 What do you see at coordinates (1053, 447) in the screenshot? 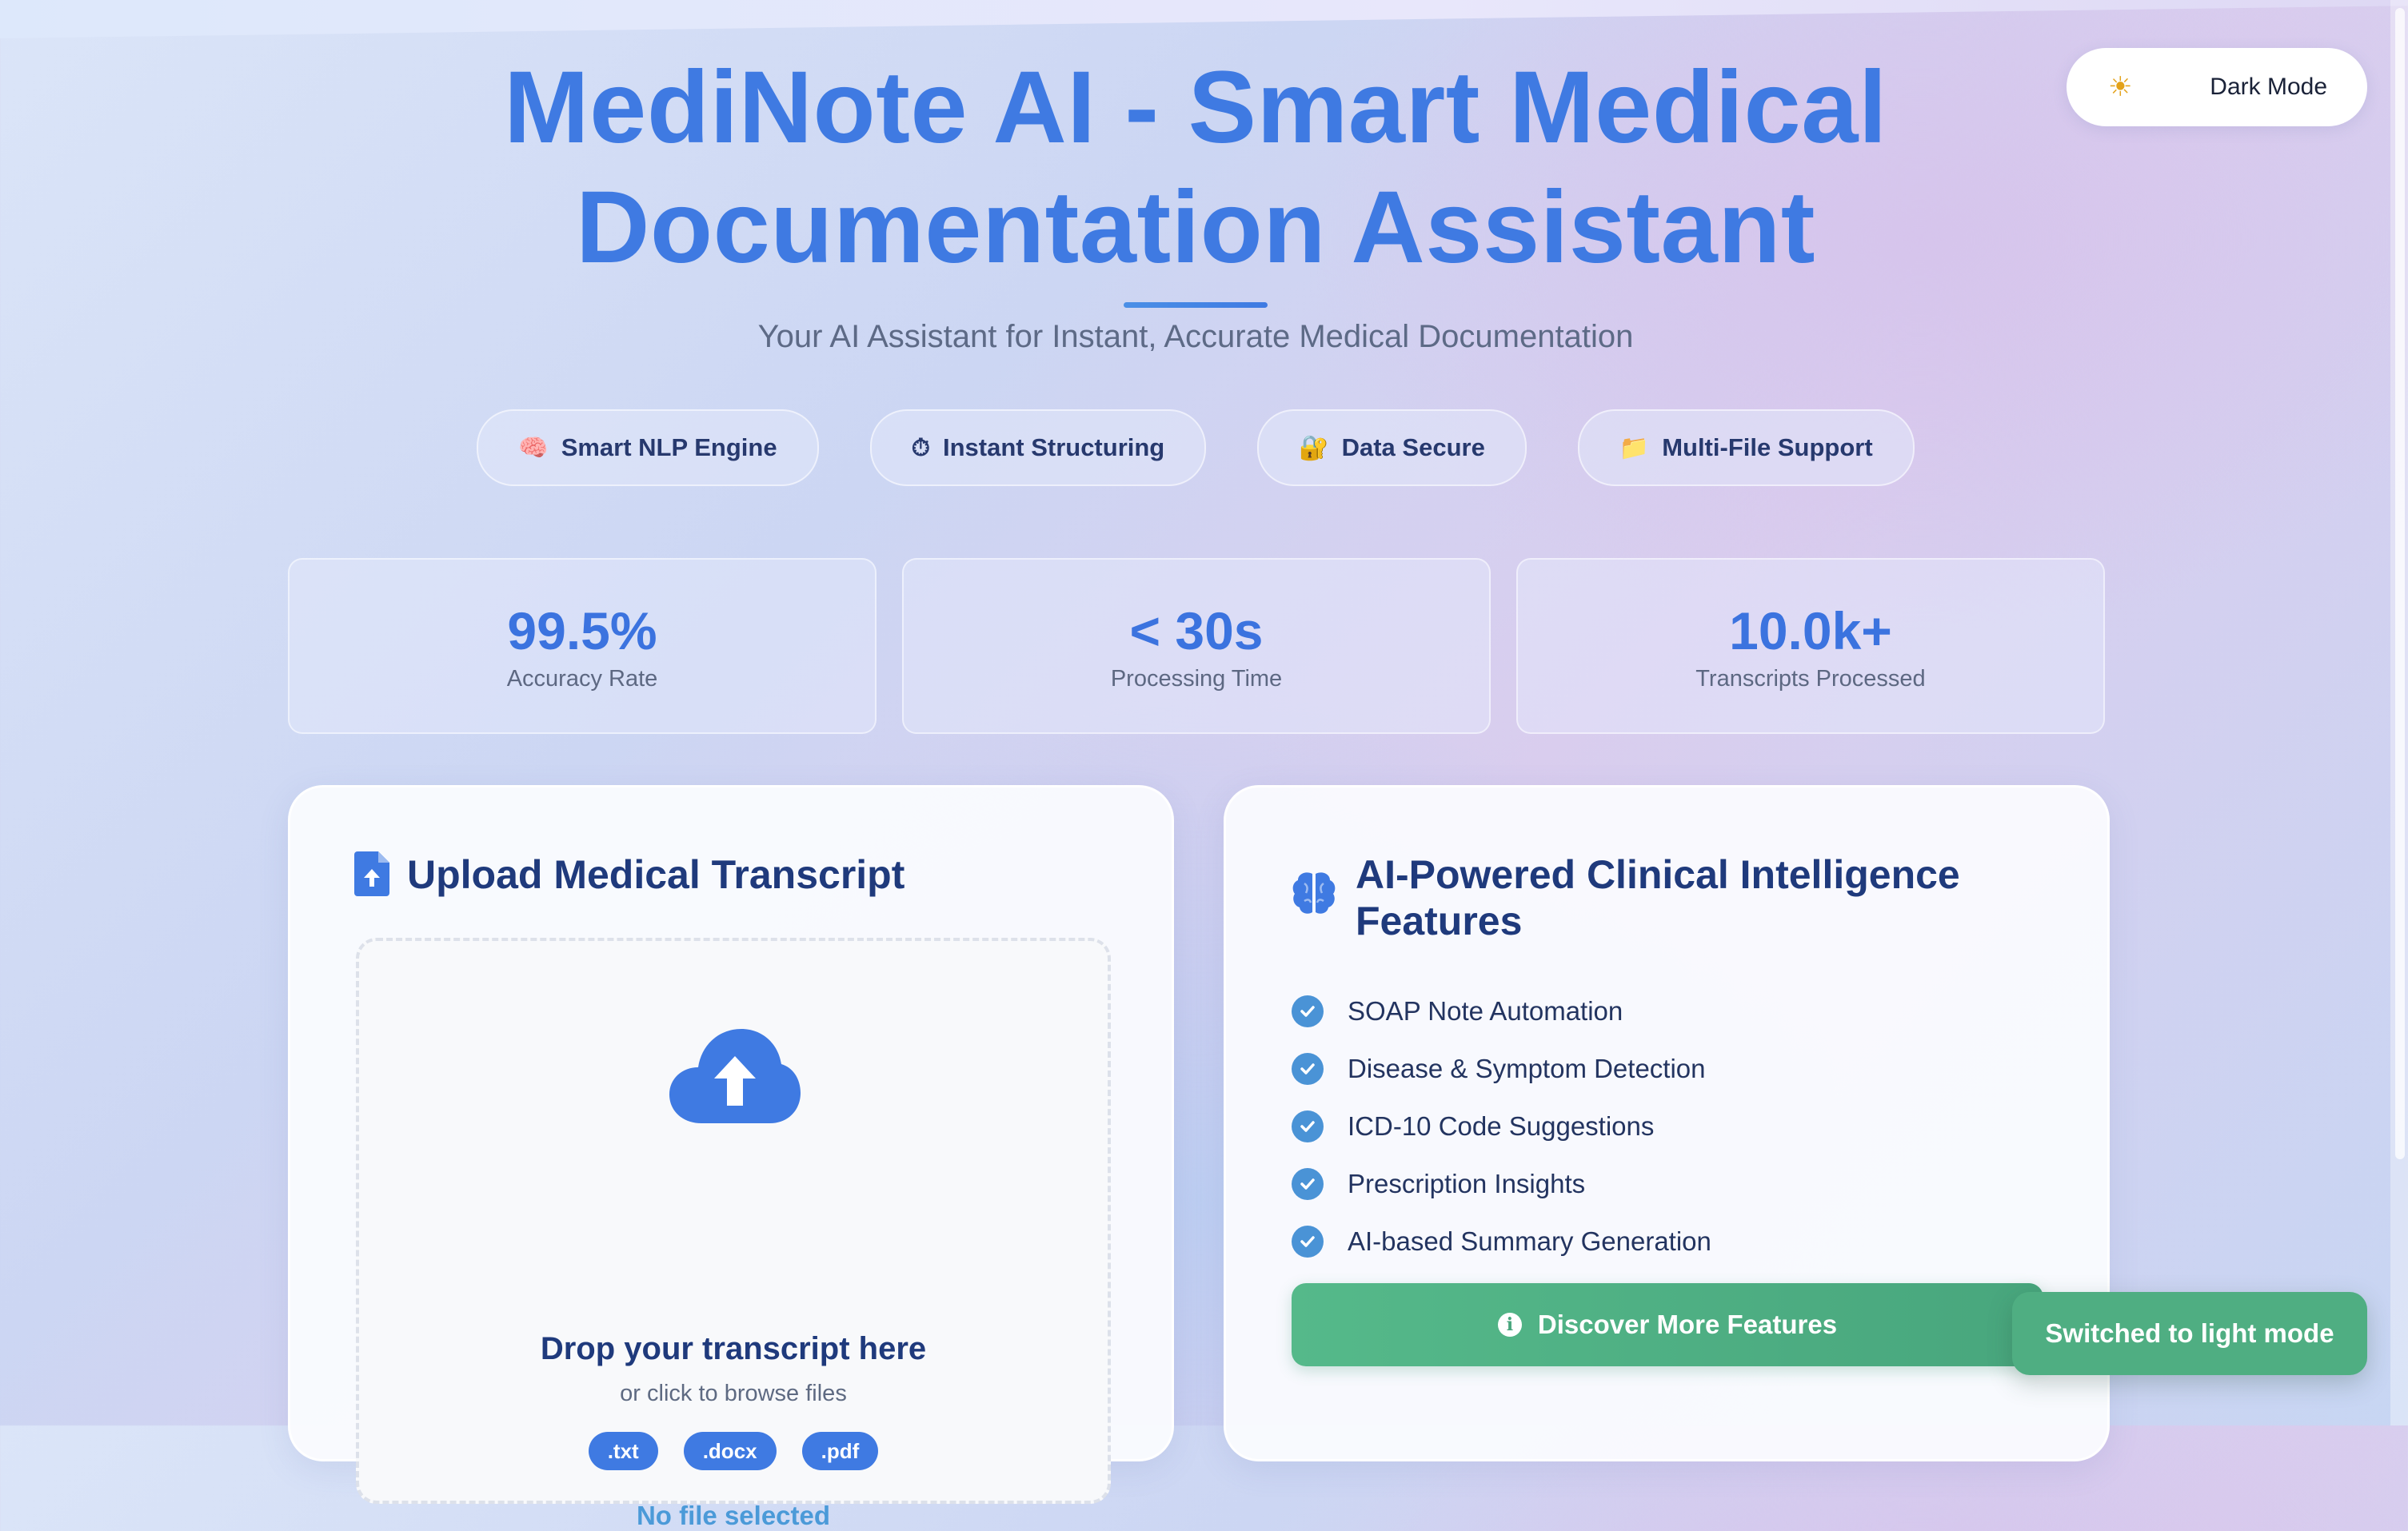
I see `pill-label: Instant Structuring` at bounding box center [1053, 447].